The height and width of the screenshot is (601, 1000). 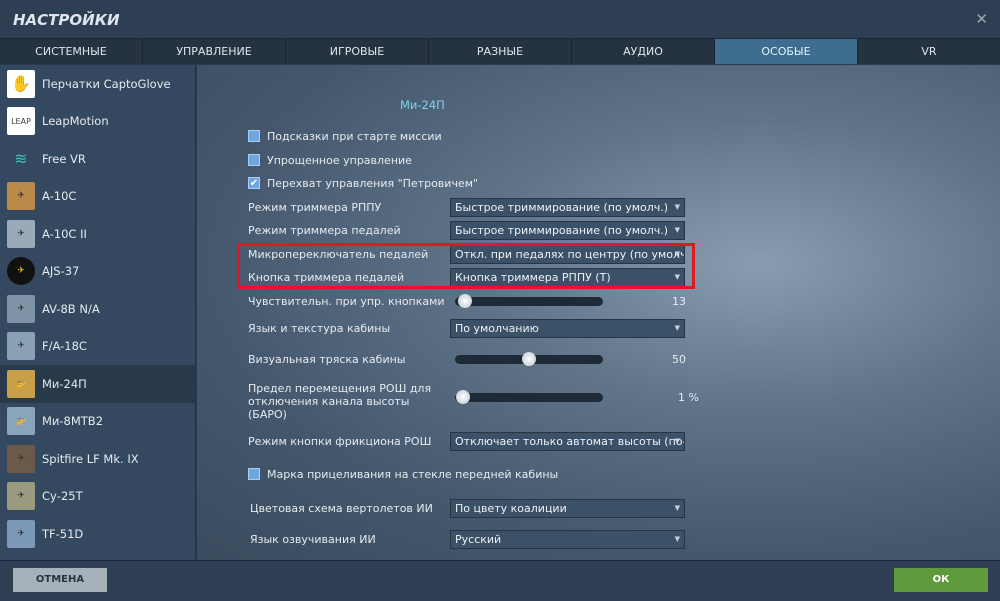 What do you see at coordinates (567, 508) in the screenshot?
I see `ai-color-scheme-dropdown: По цвету коалиции ▼` at bounding box center [567, 508].